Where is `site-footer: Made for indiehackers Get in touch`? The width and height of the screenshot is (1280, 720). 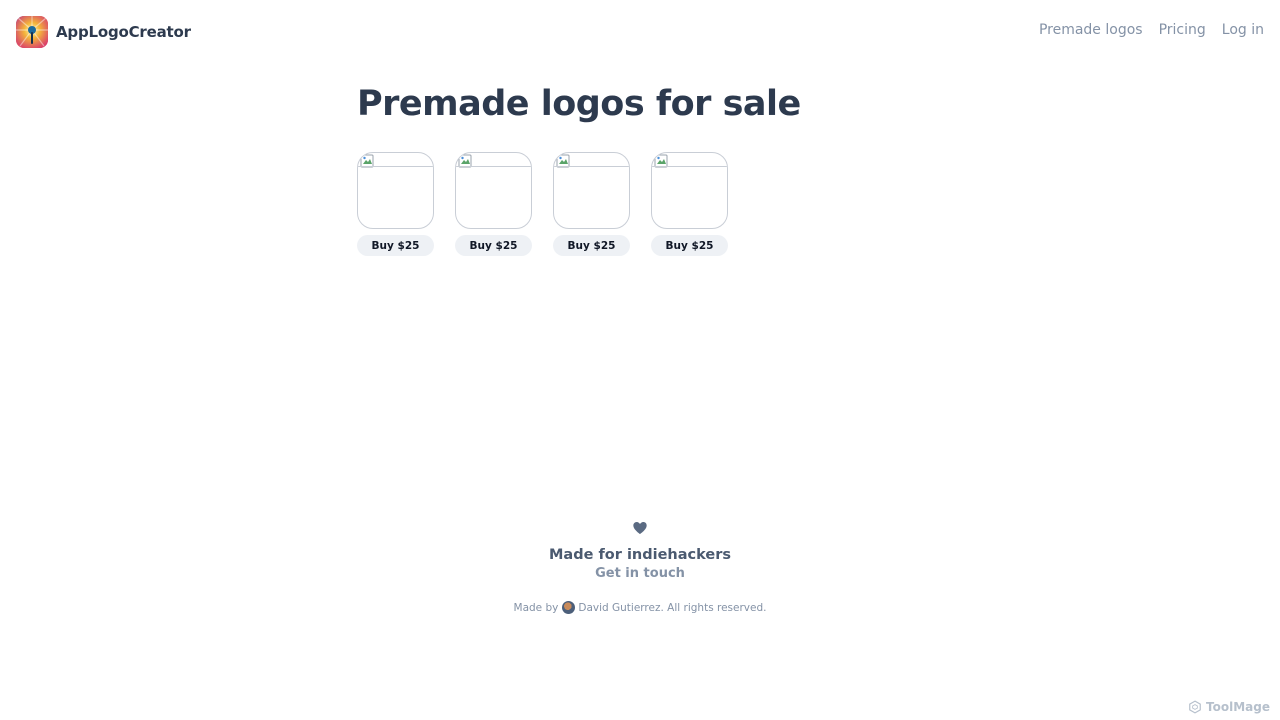 site-footer: Made for indiehackers Get in touch is located at coordinates (640, 550).